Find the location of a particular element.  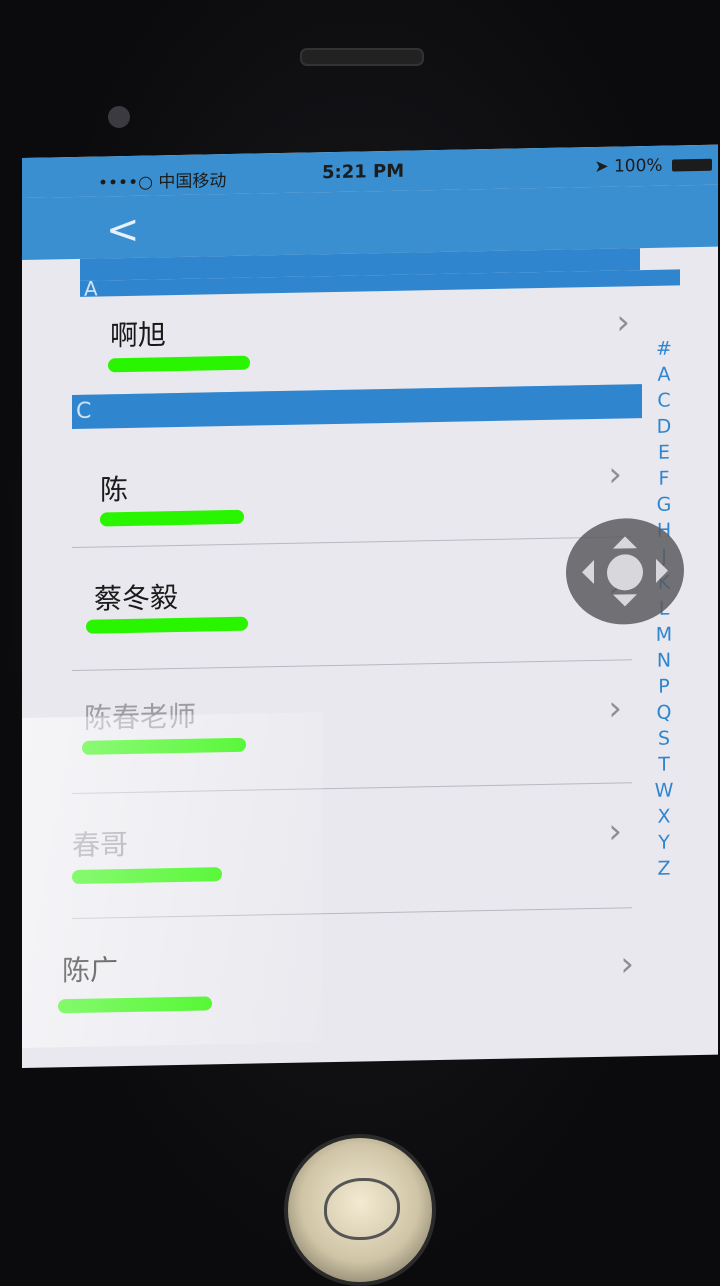

index-letter: Z is located at coordinates (664, 868).